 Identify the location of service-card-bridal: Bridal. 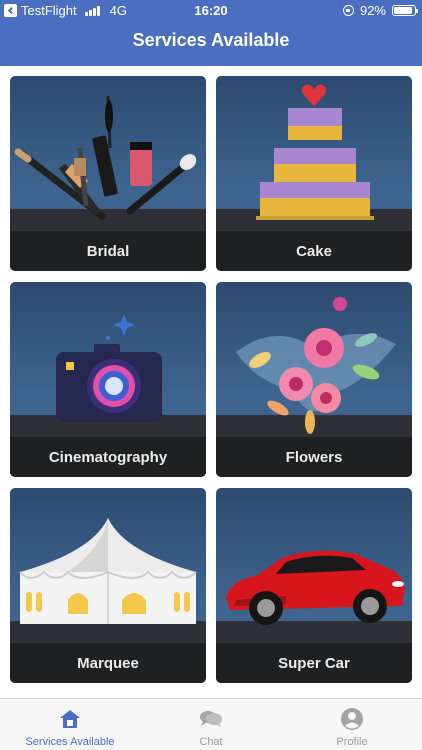
(108, 173).